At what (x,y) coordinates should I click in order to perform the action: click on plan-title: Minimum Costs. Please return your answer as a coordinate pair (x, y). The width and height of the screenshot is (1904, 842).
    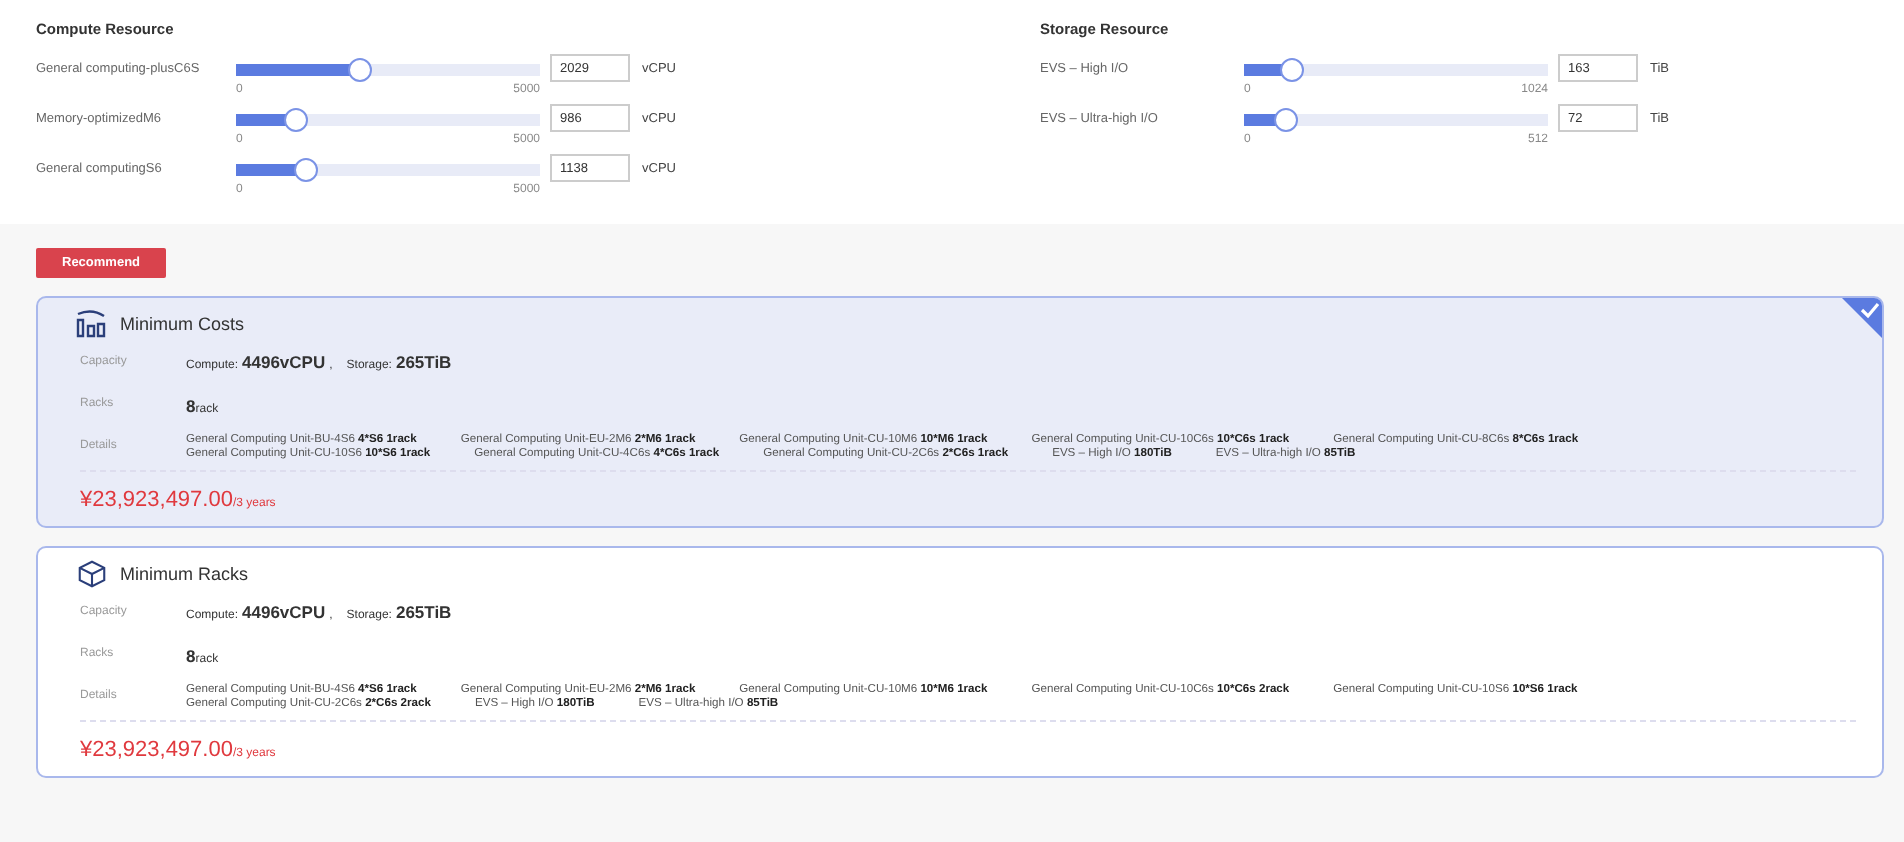
    Looking at the image, I should click on (182, 324).